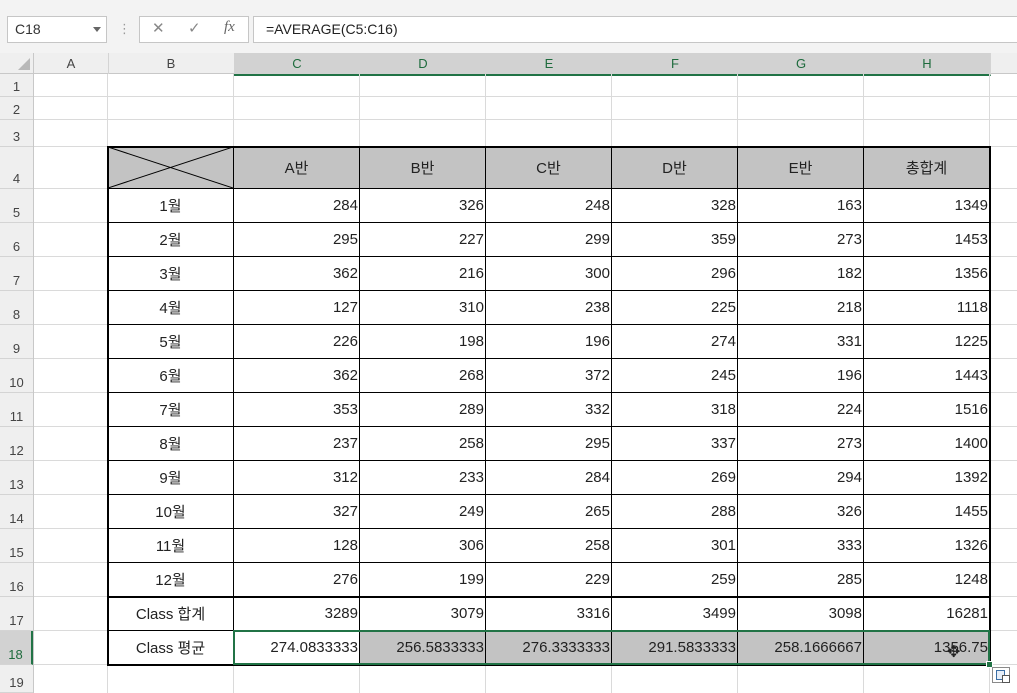  What do you see at coordinates (927, 546) in the screenshot?
I see `value-cell: 1326` at bounding box center [927, 546].